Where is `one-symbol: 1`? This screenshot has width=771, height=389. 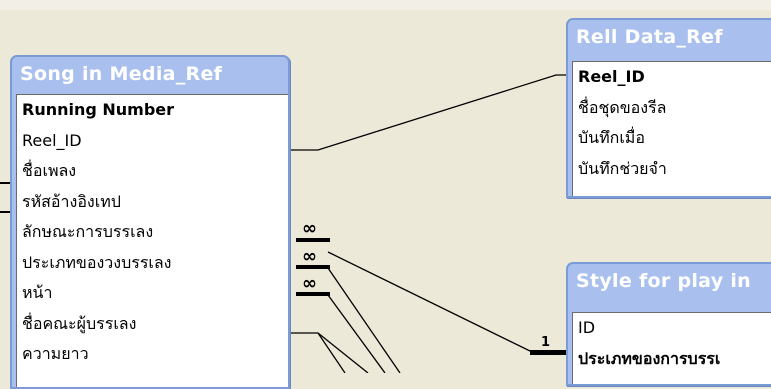
one-symbol: 1 is located at coordinates (545, 342).